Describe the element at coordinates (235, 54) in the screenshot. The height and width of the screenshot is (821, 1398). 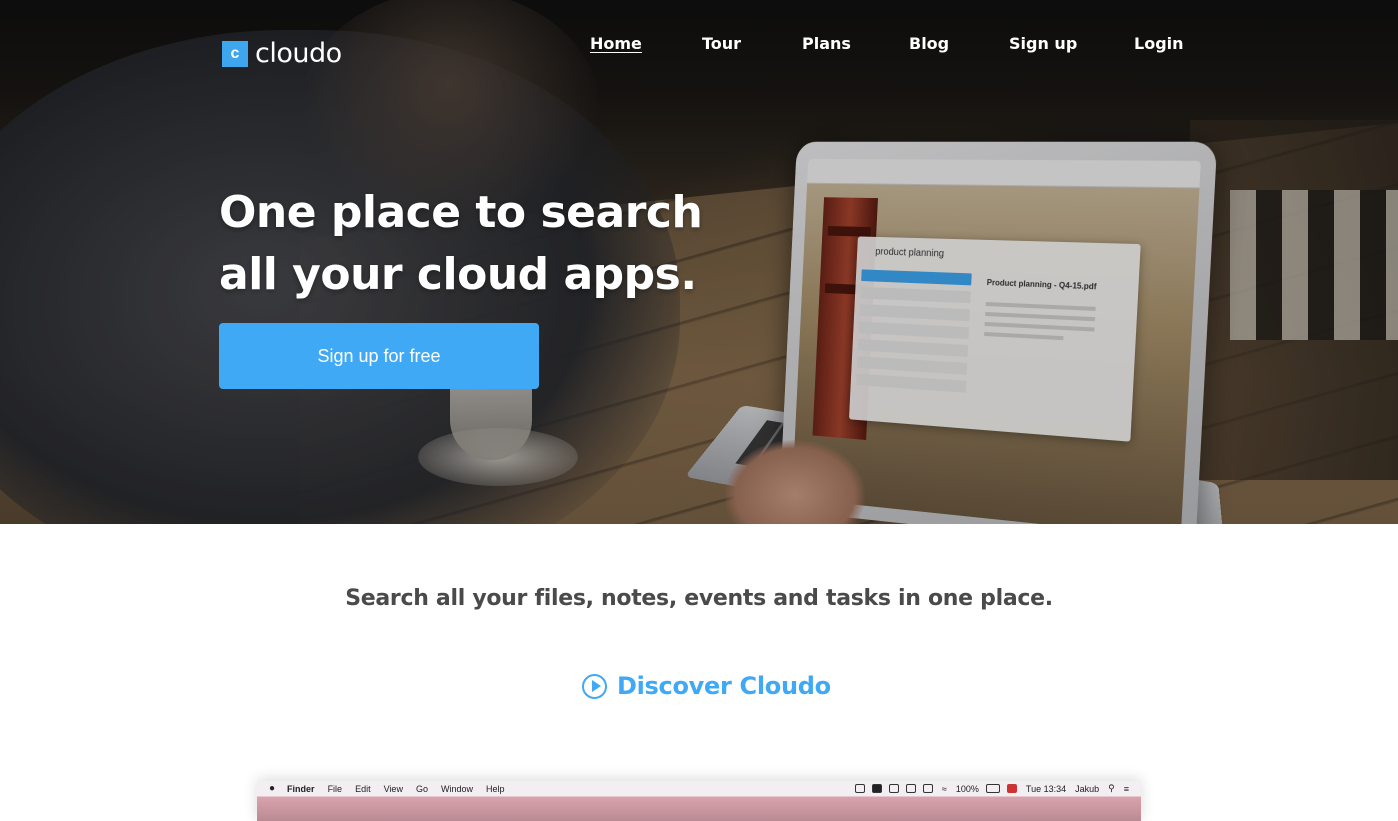
I see `logo-icon: c` at that location.